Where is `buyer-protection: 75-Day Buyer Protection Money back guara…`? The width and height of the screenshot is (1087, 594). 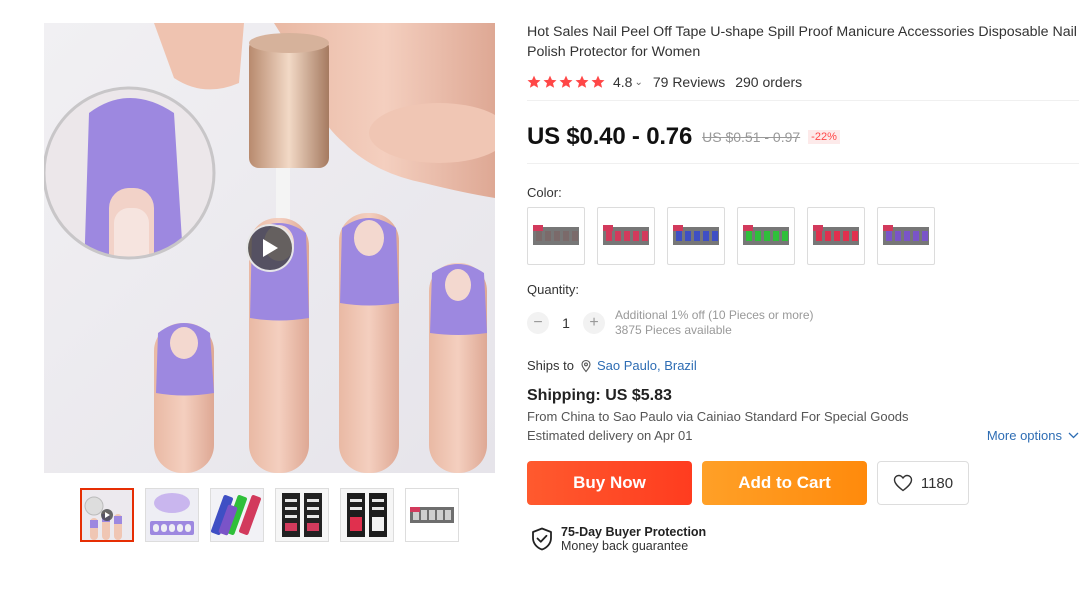 buyer-protection: 75-Day Buyer Protection Money back guara… is located at coordinates (805, 539).